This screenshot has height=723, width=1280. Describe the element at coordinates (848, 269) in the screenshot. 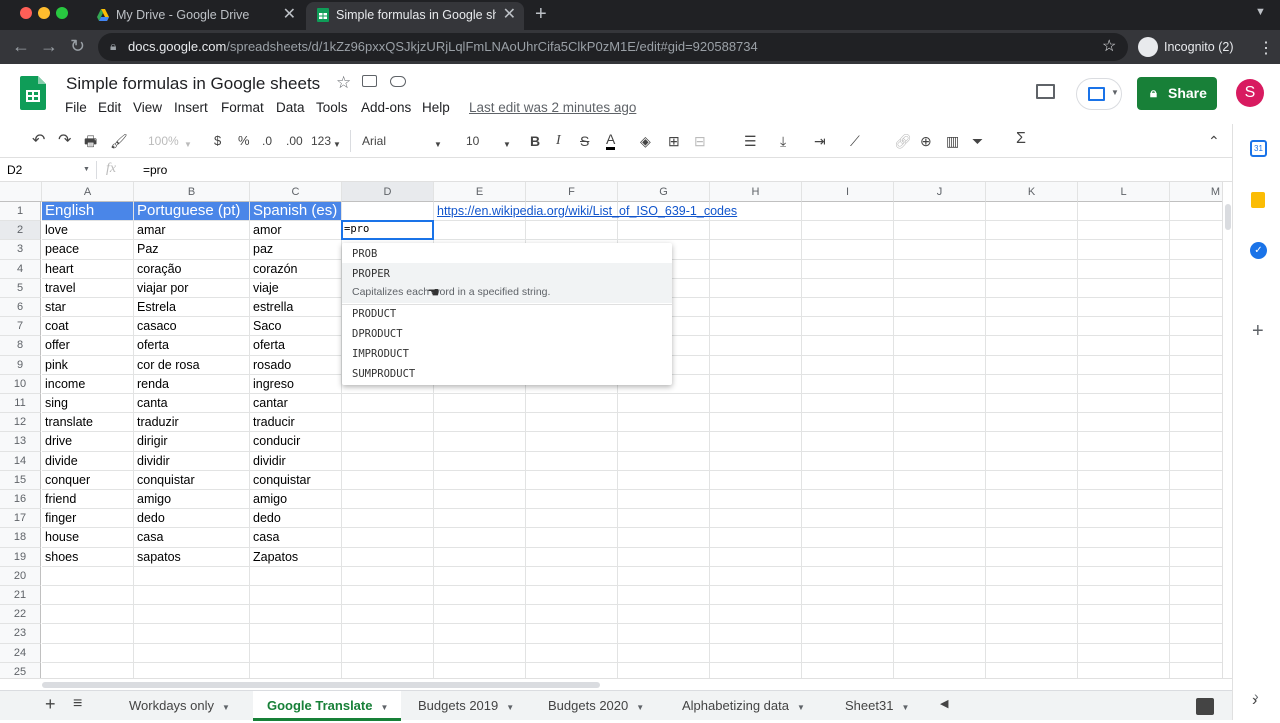

I see `cell-i4` at that location.